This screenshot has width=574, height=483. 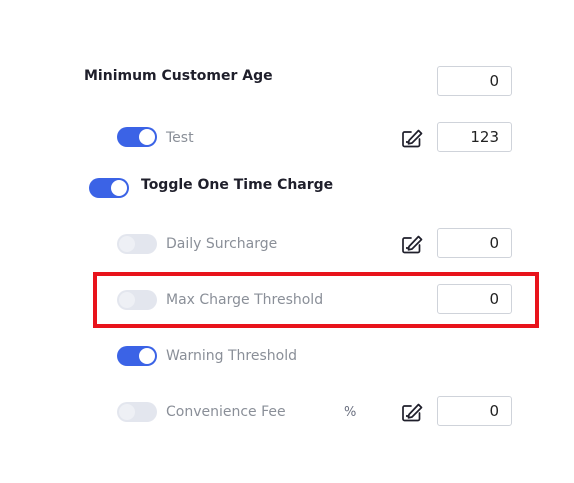 I want to click on test-toggle, so click(x=137, y=137).